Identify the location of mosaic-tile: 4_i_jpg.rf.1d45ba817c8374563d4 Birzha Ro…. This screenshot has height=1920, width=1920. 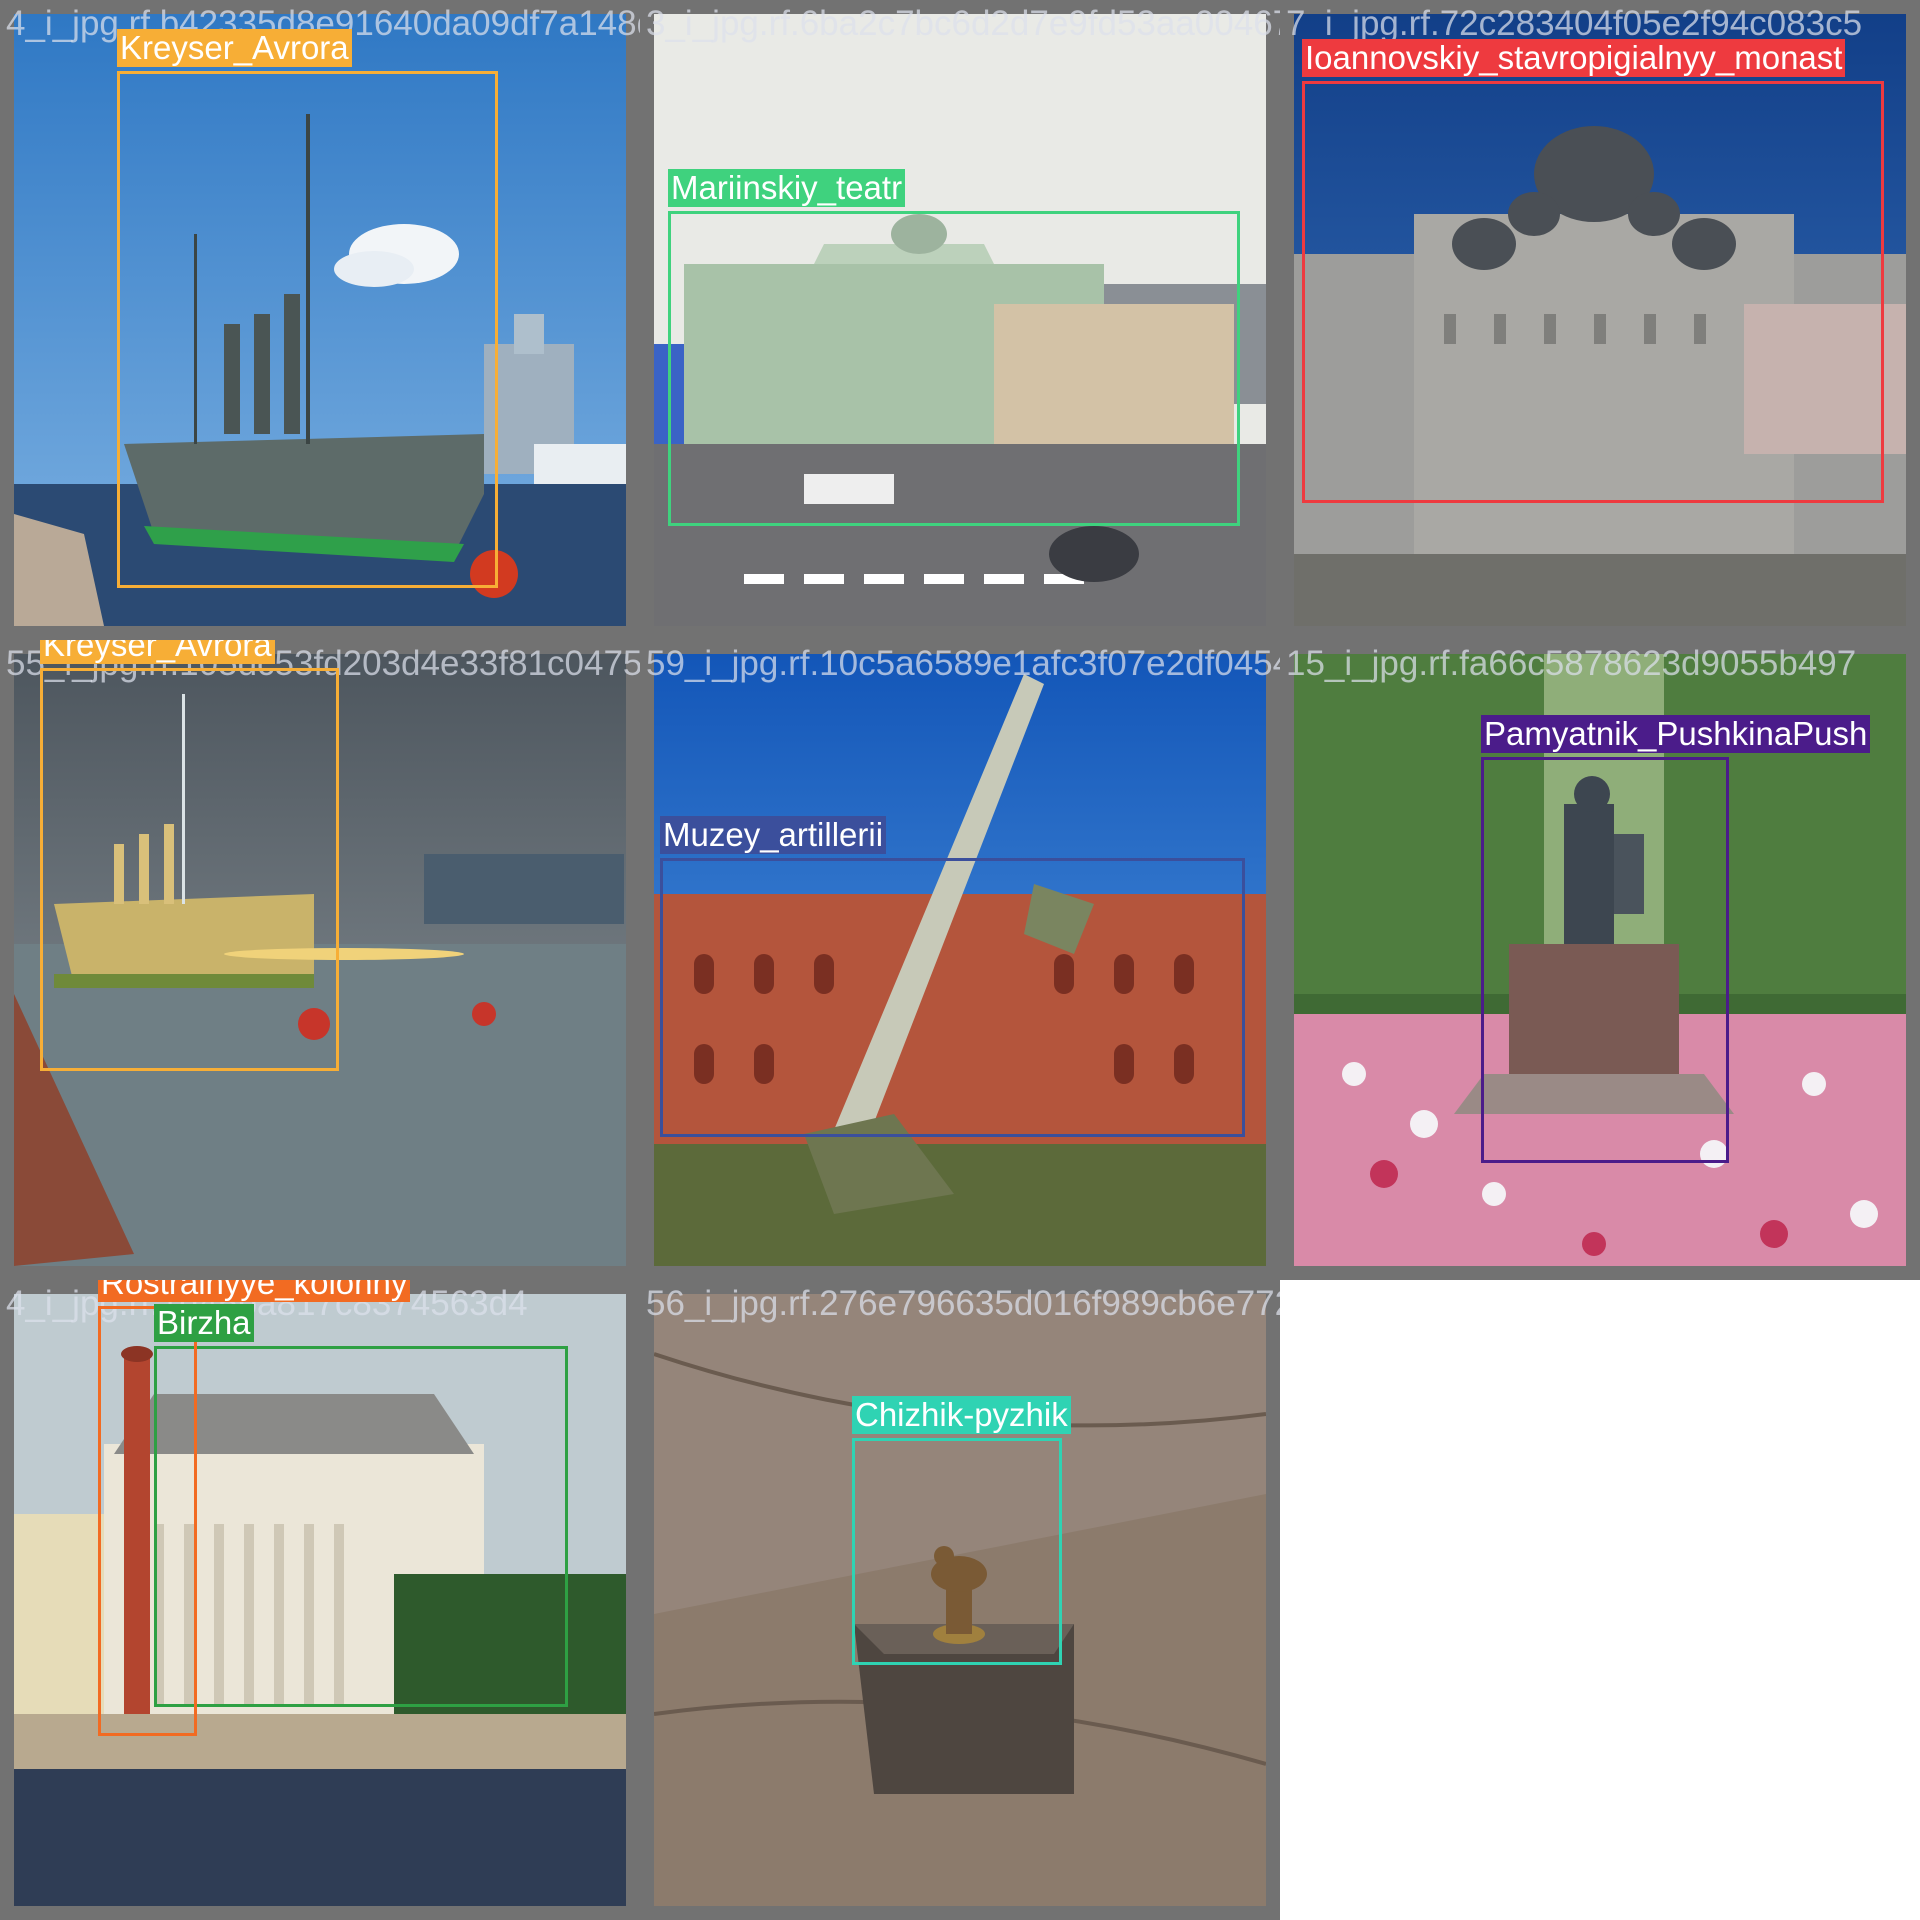
(320, 1600).